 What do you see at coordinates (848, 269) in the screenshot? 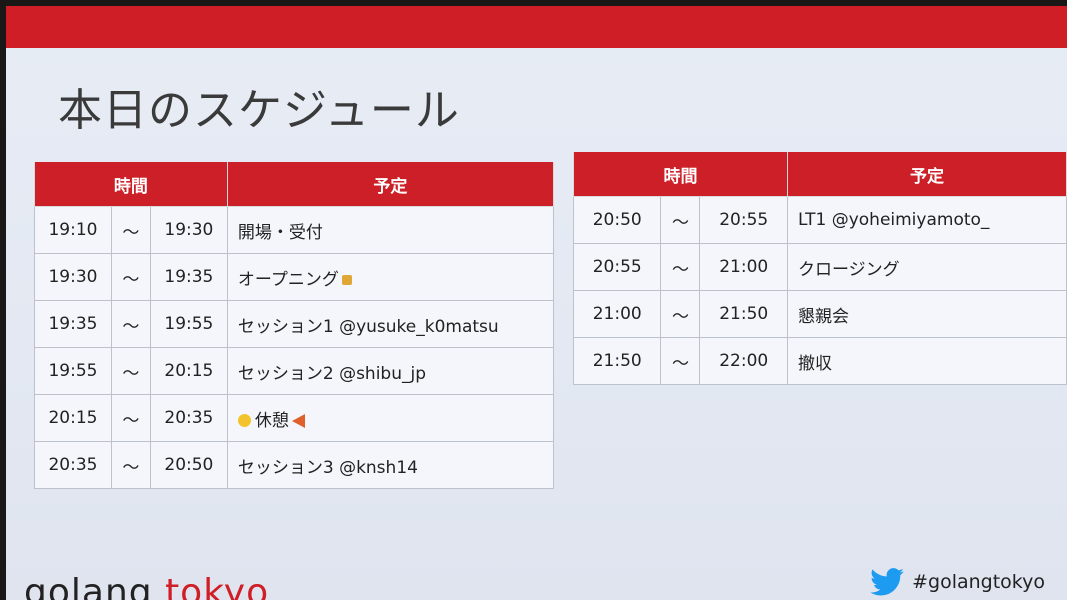
I see `event-label: クロージング` at bounding box center [848, 269].